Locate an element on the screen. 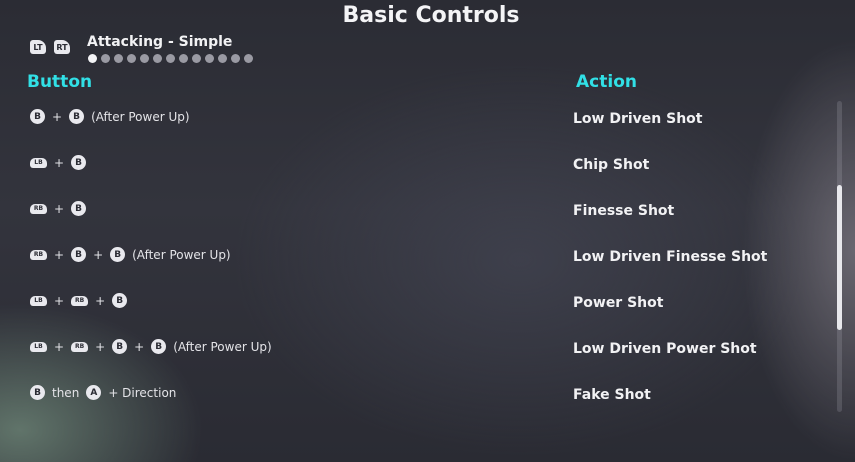 This screenshot has height=462, width=855. control-row: RB + B Finesse Shot is located at coordinates (420, 215).